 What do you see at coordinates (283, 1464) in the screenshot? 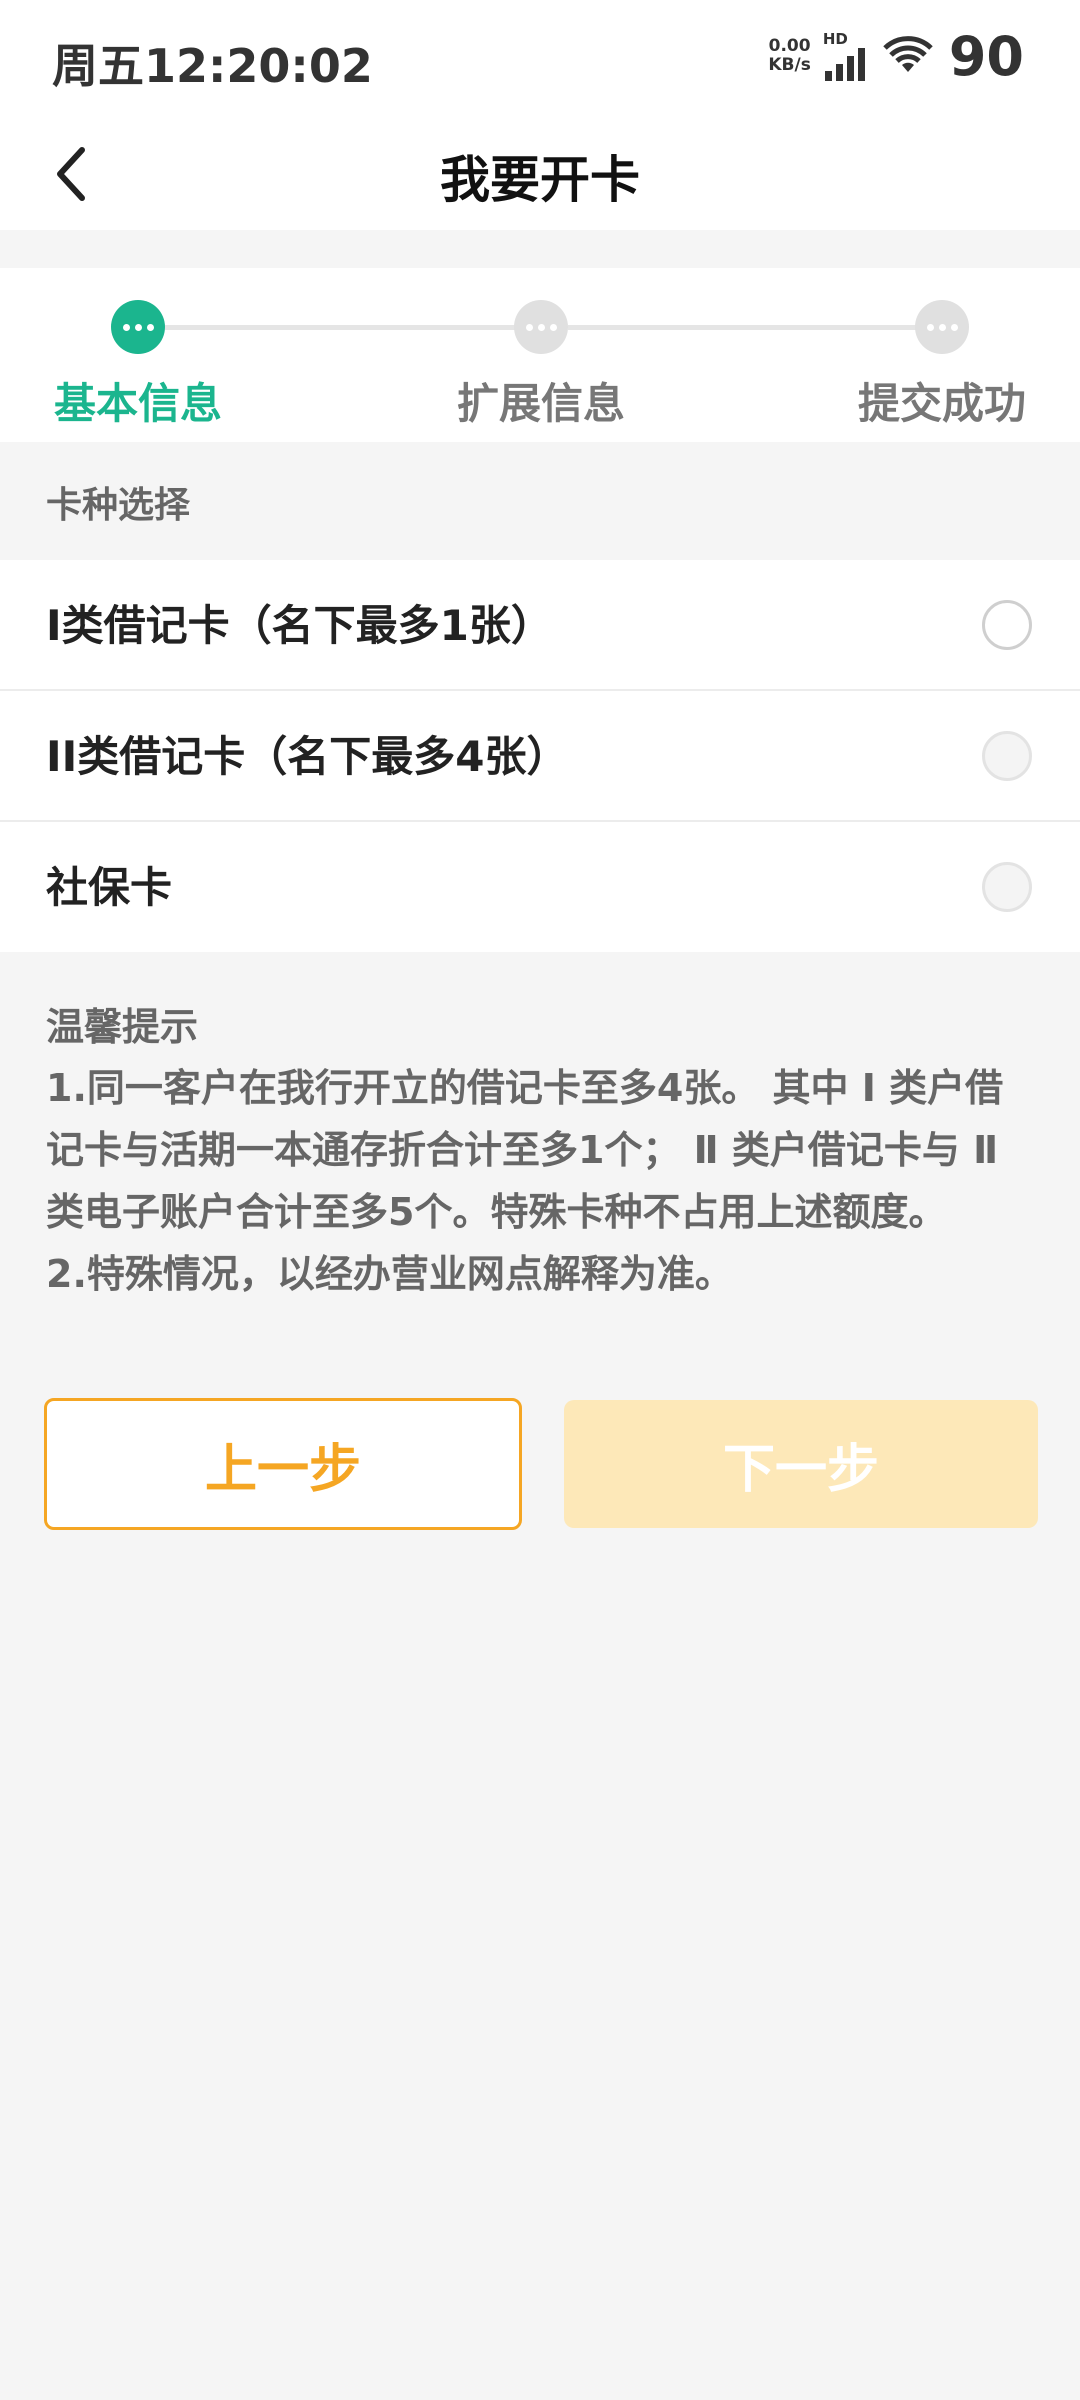
I see `previous-step-button: 上一步` at bounding box center [283, 1464].